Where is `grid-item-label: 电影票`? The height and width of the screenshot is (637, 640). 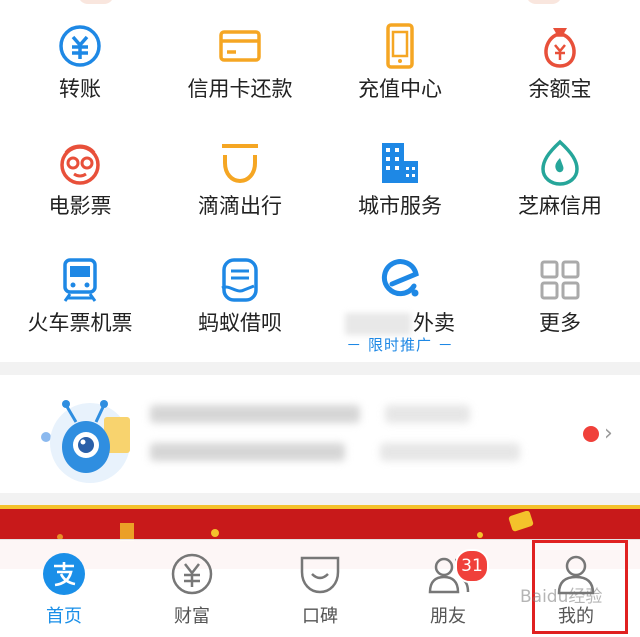
grid-item-label: 电影票 is located at coordinates (80, 206).